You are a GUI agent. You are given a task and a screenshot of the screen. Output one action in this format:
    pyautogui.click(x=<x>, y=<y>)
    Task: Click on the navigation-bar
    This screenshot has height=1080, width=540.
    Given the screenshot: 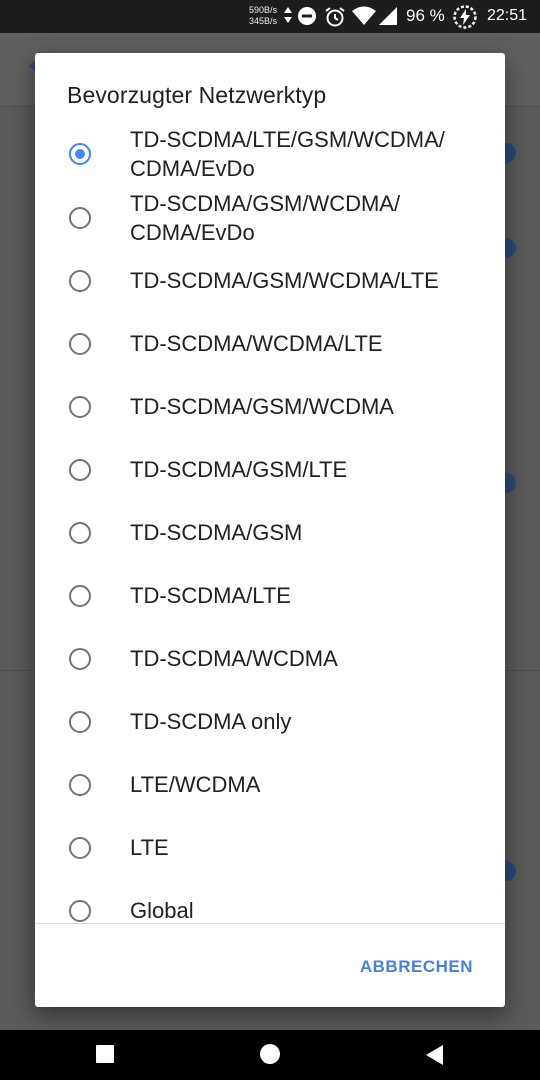 What is the action you would take?
    pyautogui.click(x=270, y=1055)
    